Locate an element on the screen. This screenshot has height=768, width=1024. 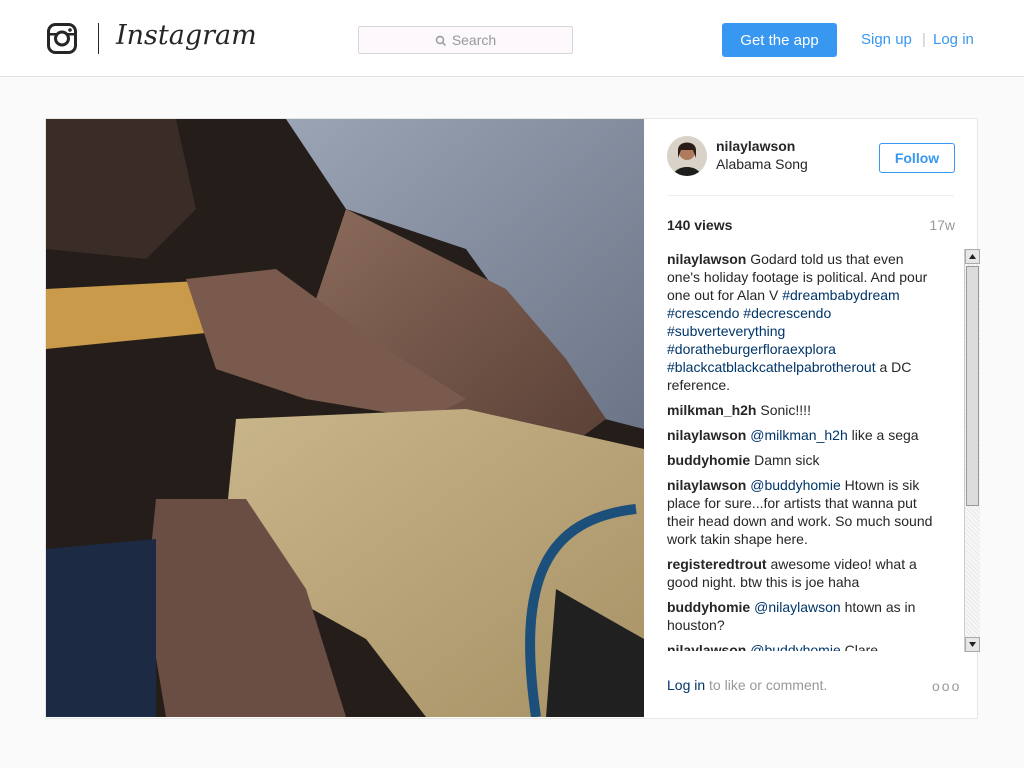
search-icon is located at coordinates (441, 40).